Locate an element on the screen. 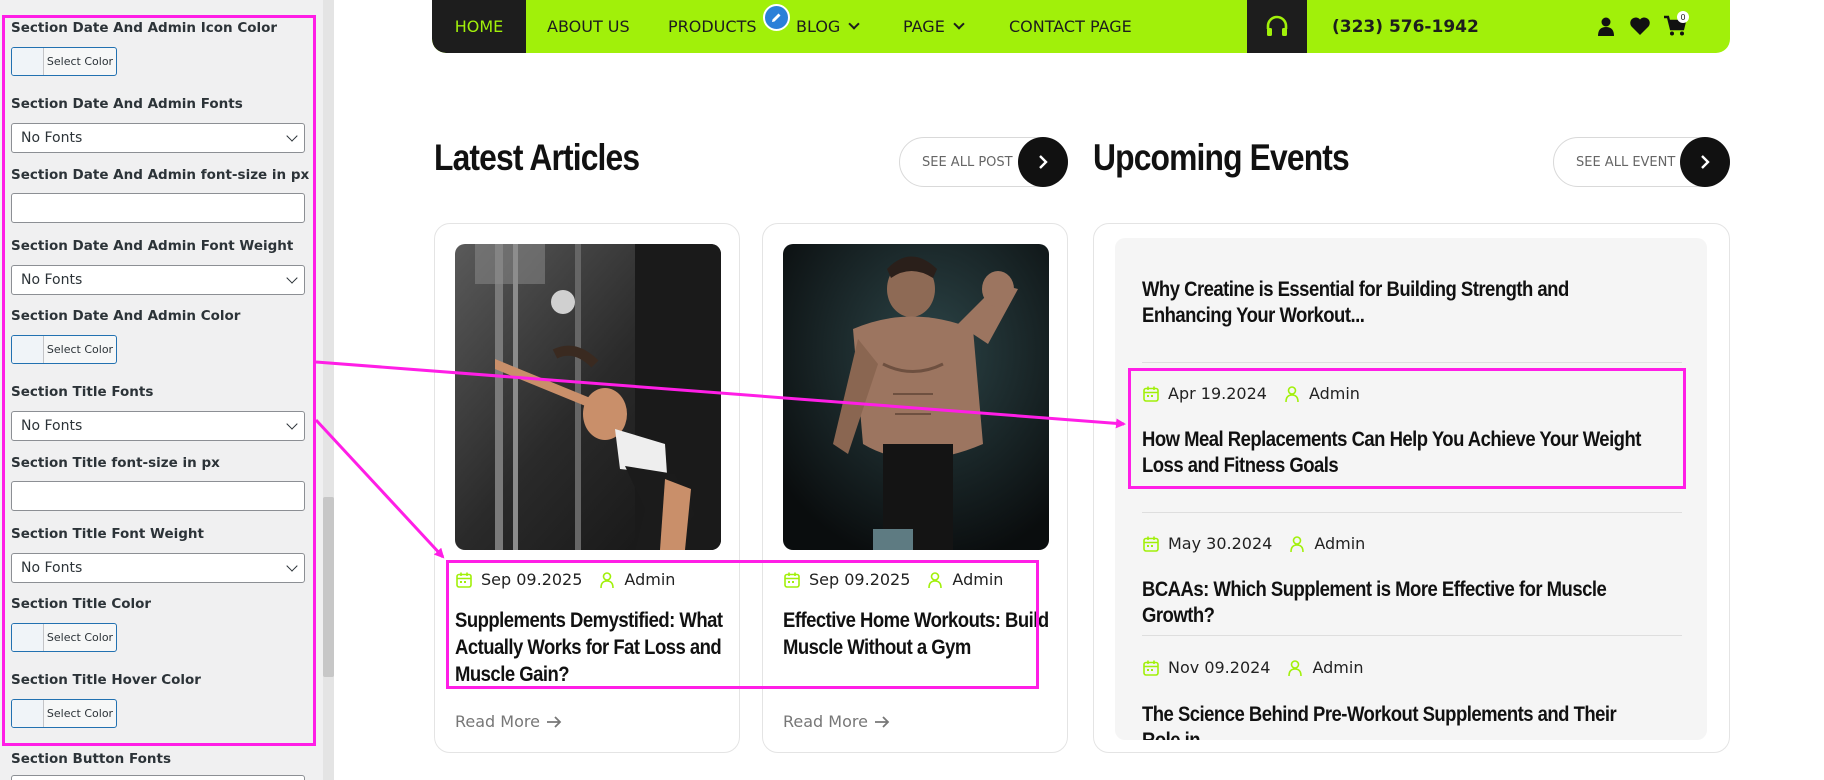 The width and height of the screenshot is (1824, 780). event-meta: May 30.2024 Admin is located at coordinates (1253, 543).